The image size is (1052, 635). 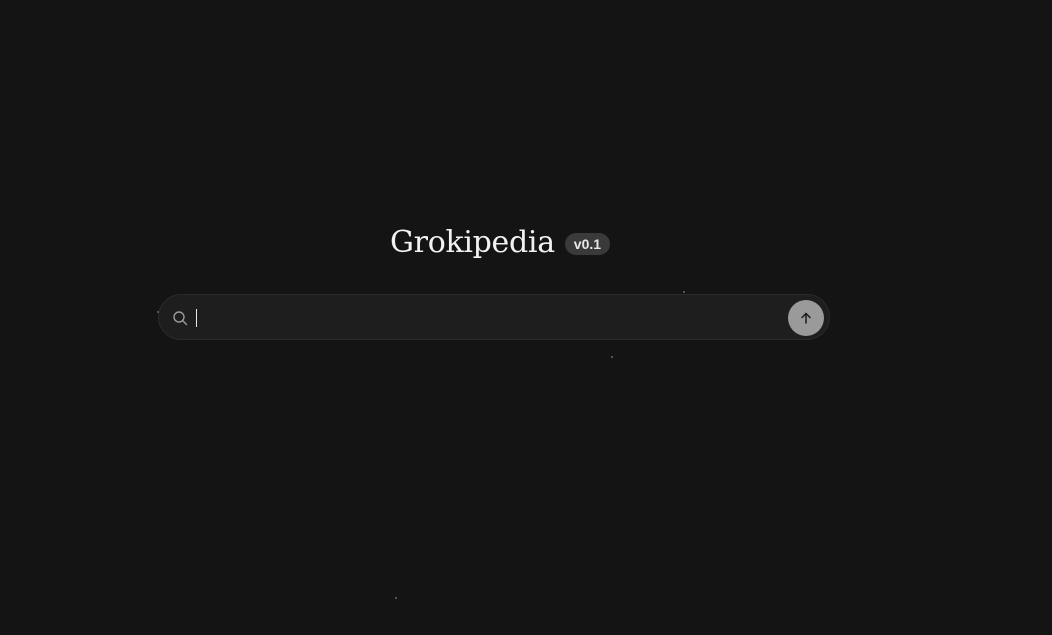 I want to click on search-bar, so click(x=494, y=317).